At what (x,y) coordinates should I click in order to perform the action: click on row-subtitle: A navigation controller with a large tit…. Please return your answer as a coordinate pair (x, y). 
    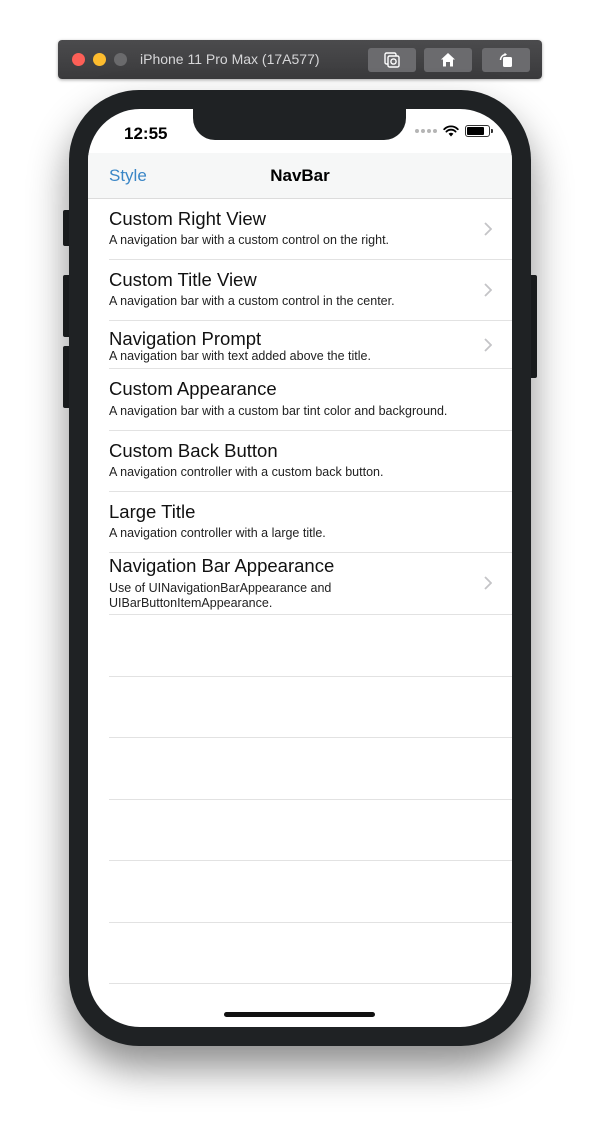
    Looking at the image, I should click on (217, 533).